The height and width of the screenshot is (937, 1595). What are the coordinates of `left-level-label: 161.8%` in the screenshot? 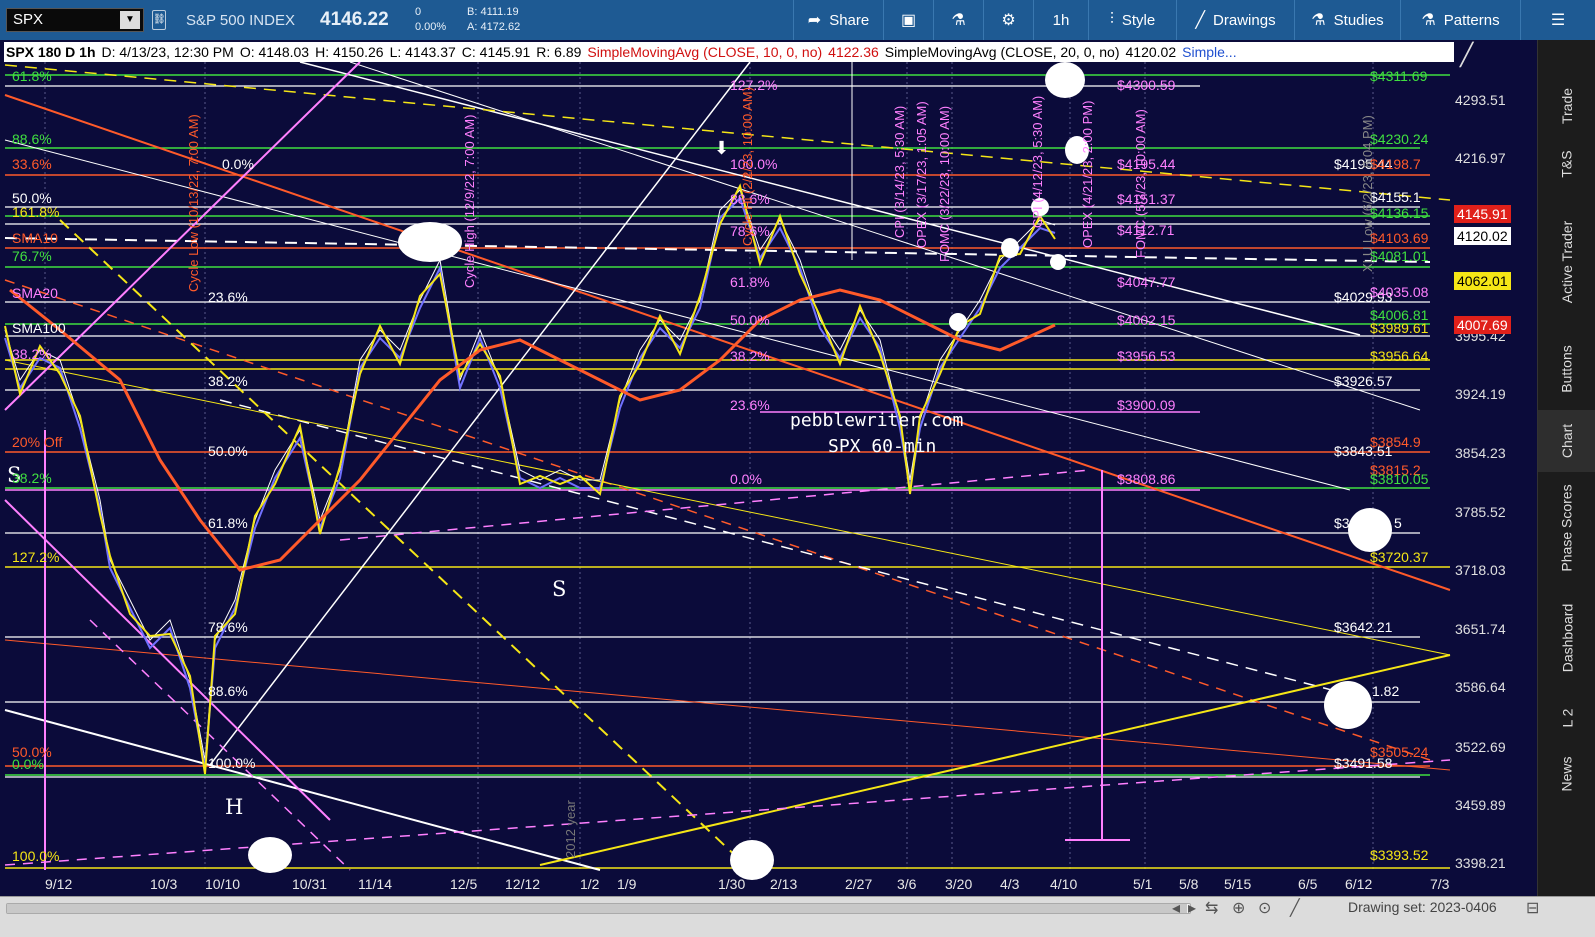 It's located at (36, 212).